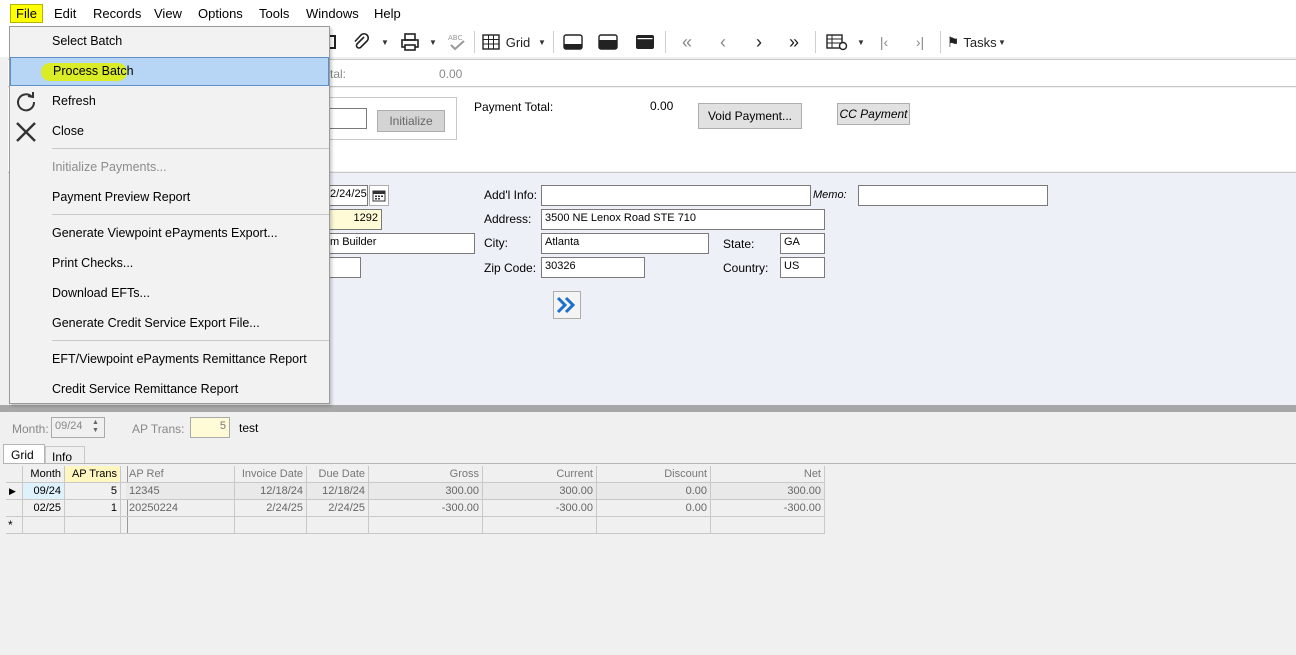  I want to click on state-field: GA, so click(802, 243).